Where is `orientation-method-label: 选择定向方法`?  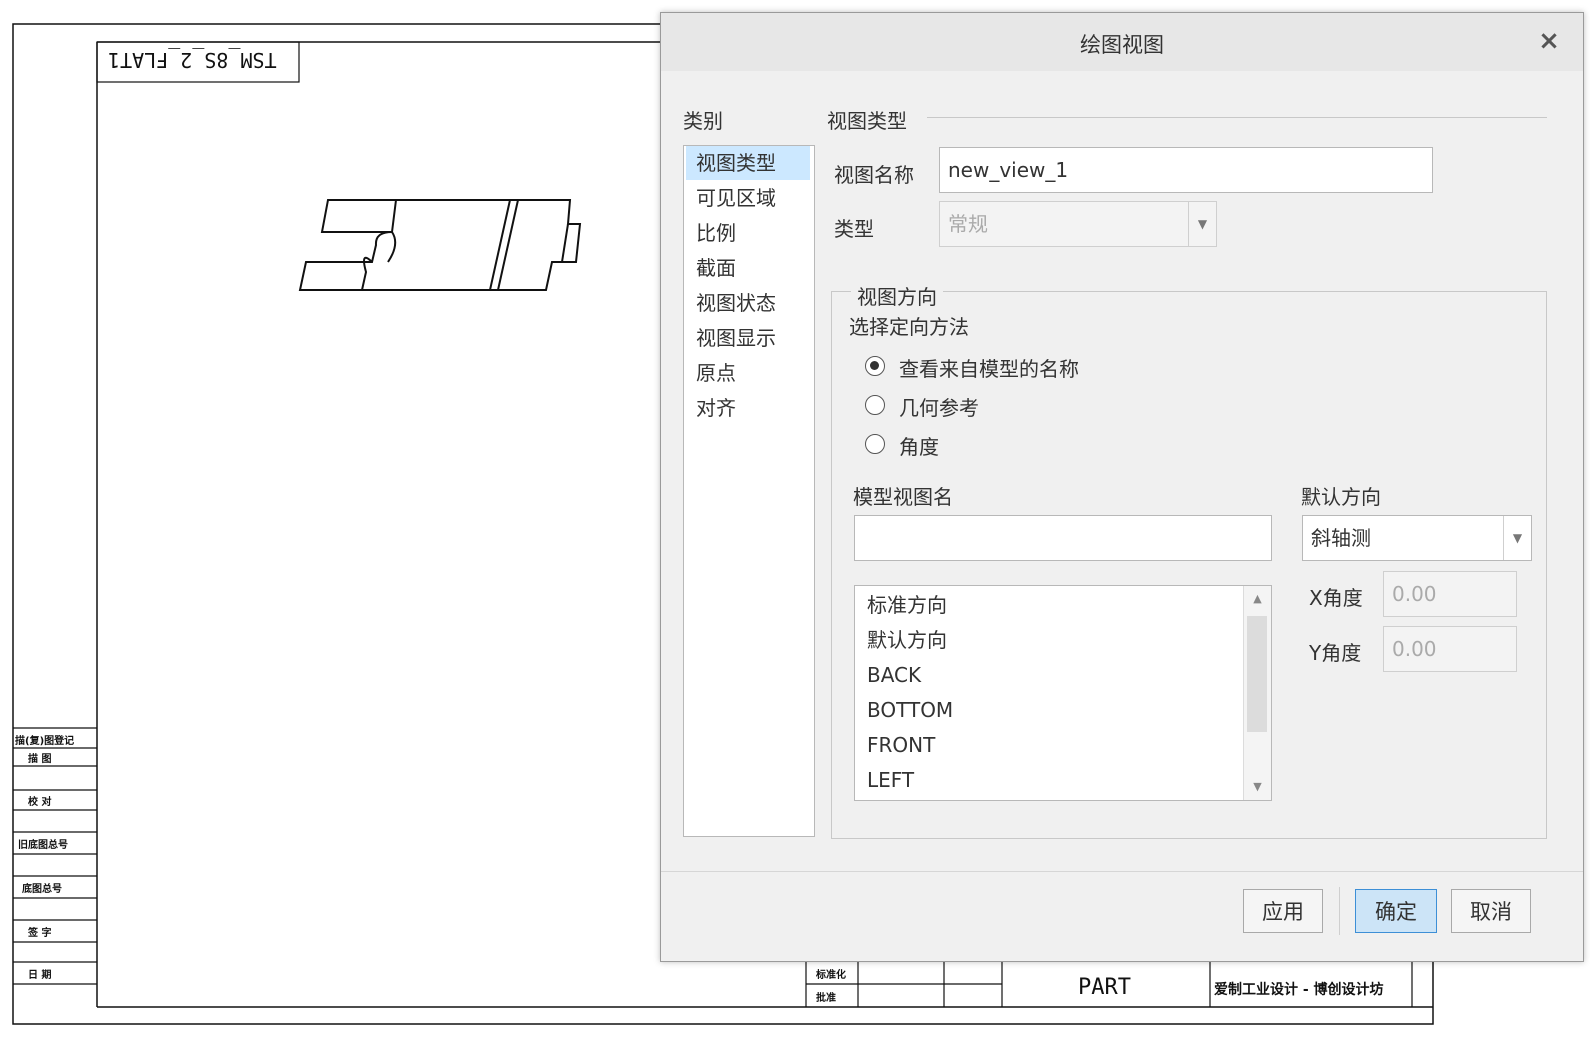
orientation-method-label: 选择定向方法 is located at coordinates (909, 327).